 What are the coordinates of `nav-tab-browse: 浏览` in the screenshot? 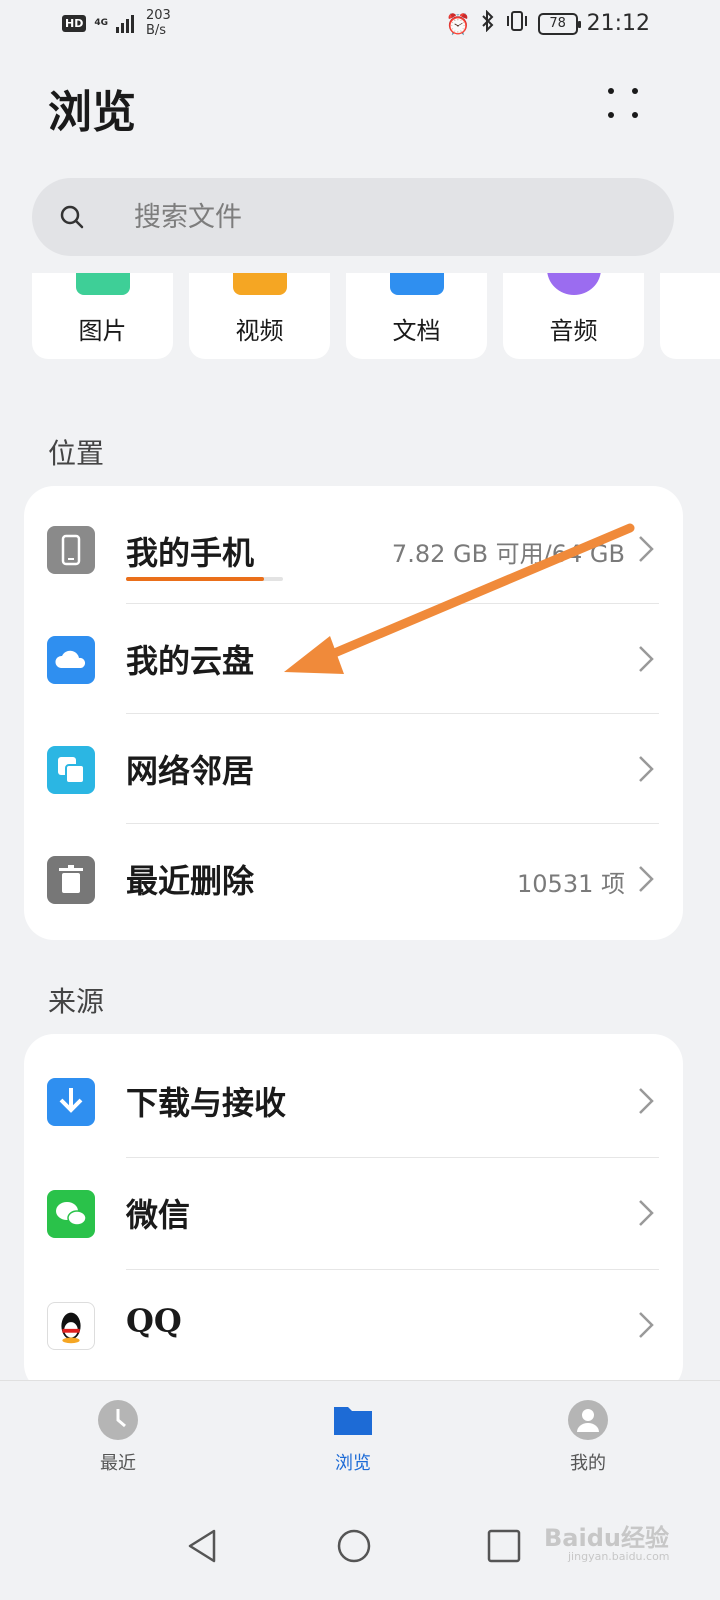 It's located at (353, 1437).